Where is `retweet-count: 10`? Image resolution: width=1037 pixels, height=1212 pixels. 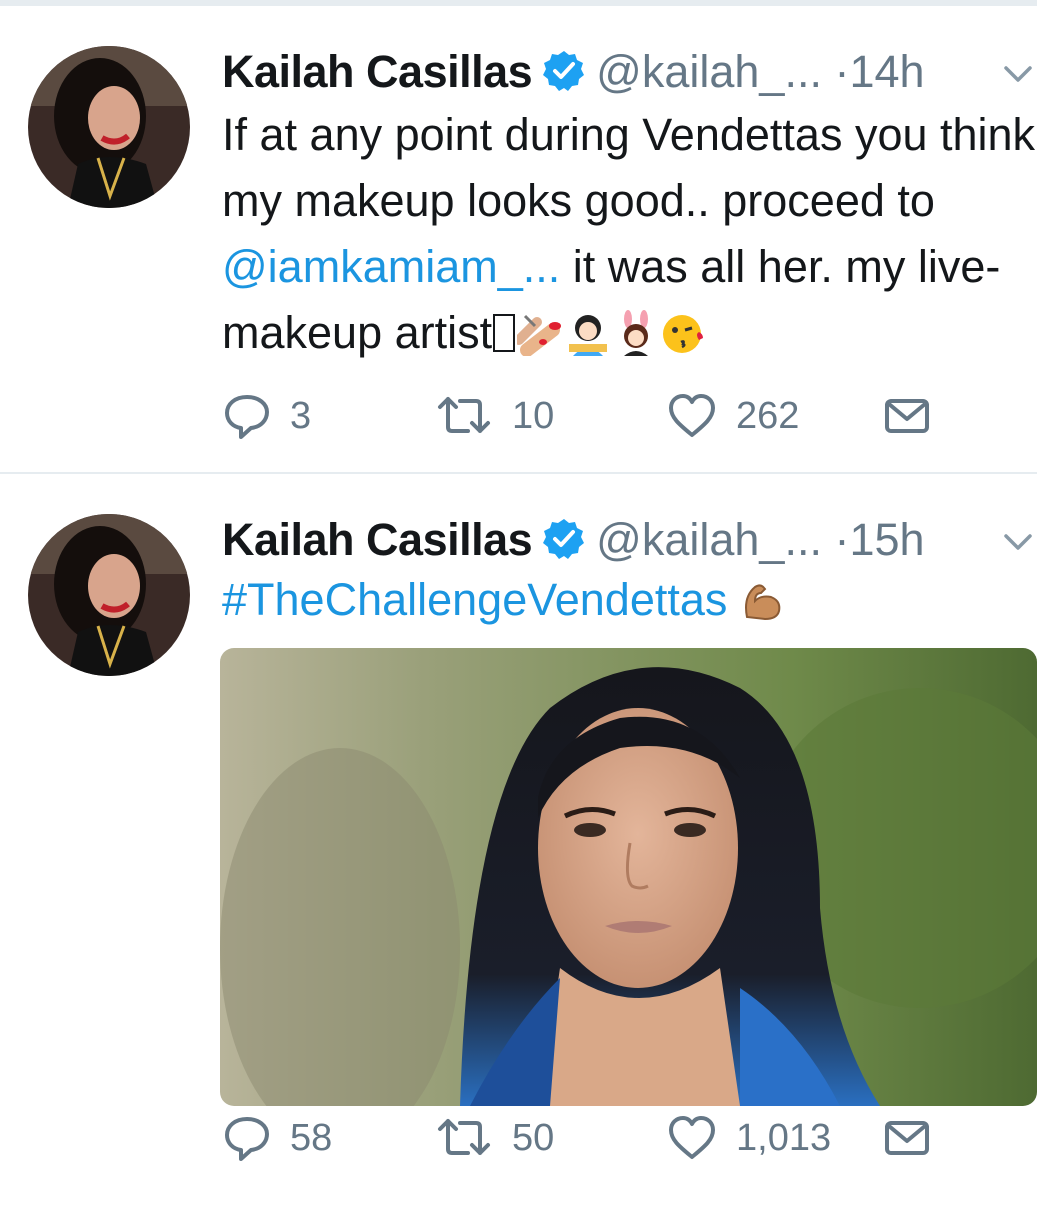
retweet-count: 10 is located at coordinates (533, 415).